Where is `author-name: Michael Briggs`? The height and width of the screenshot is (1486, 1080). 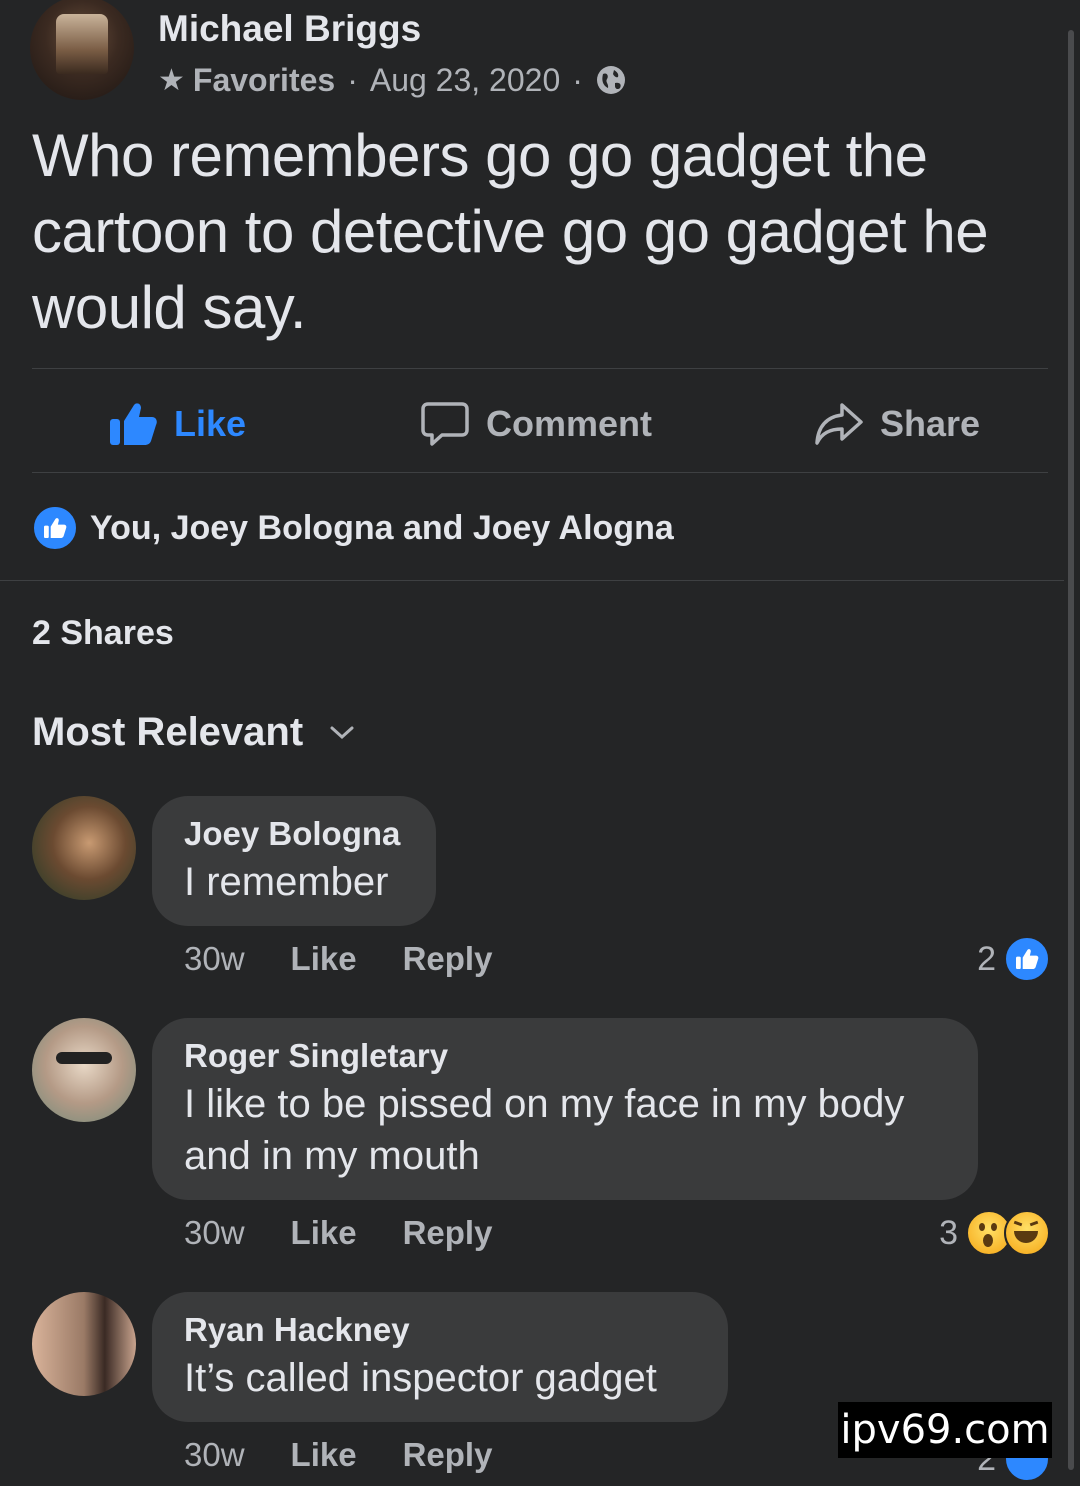 author-name: Michael Briggs is located at coordinates (289, 29).